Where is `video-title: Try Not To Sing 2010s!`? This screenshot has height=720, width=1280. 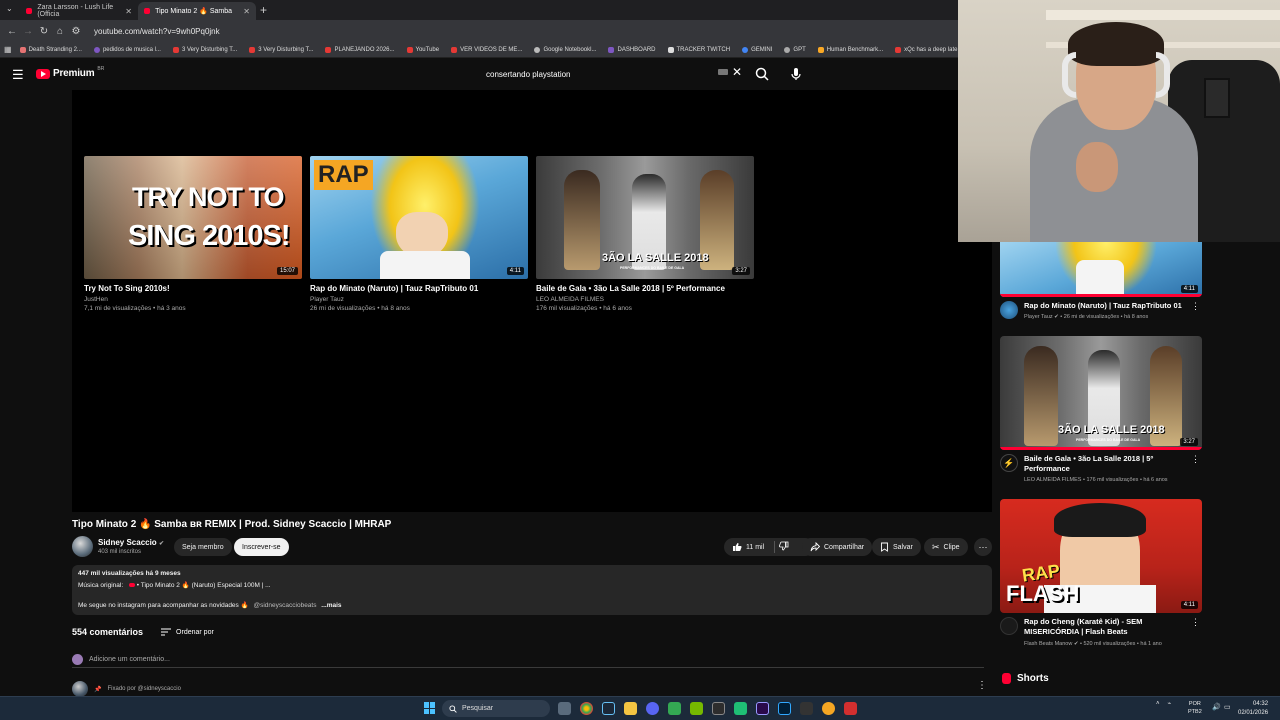
video-title: Try Not To Sing 2010s! is located at coordinates (193, 288).